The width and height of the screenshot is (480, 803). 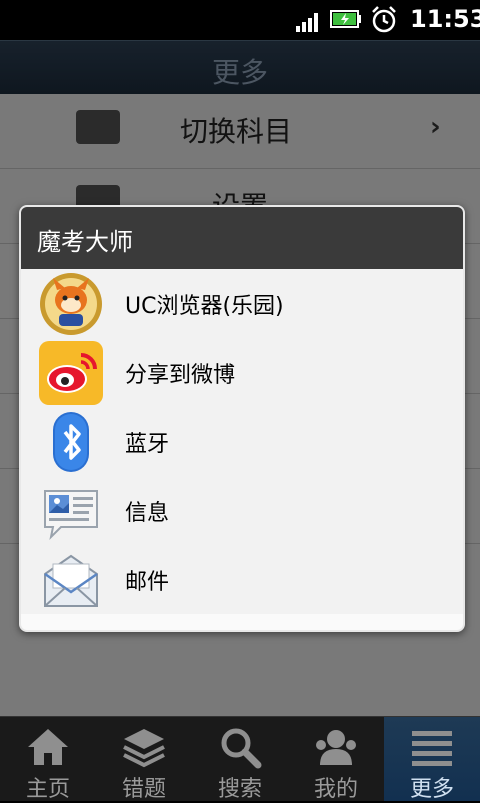 What do you see at coordinates (71, 580) in the screenshot?
I see `email-icon` at bounding box center [71, 580].